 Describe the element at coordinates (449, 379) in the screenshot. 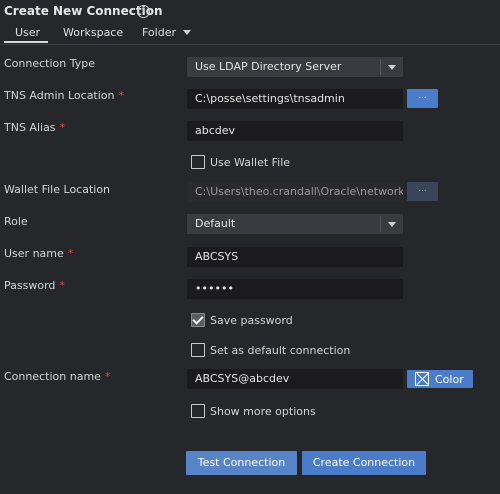

I see `color-button-label: Color` at that location.